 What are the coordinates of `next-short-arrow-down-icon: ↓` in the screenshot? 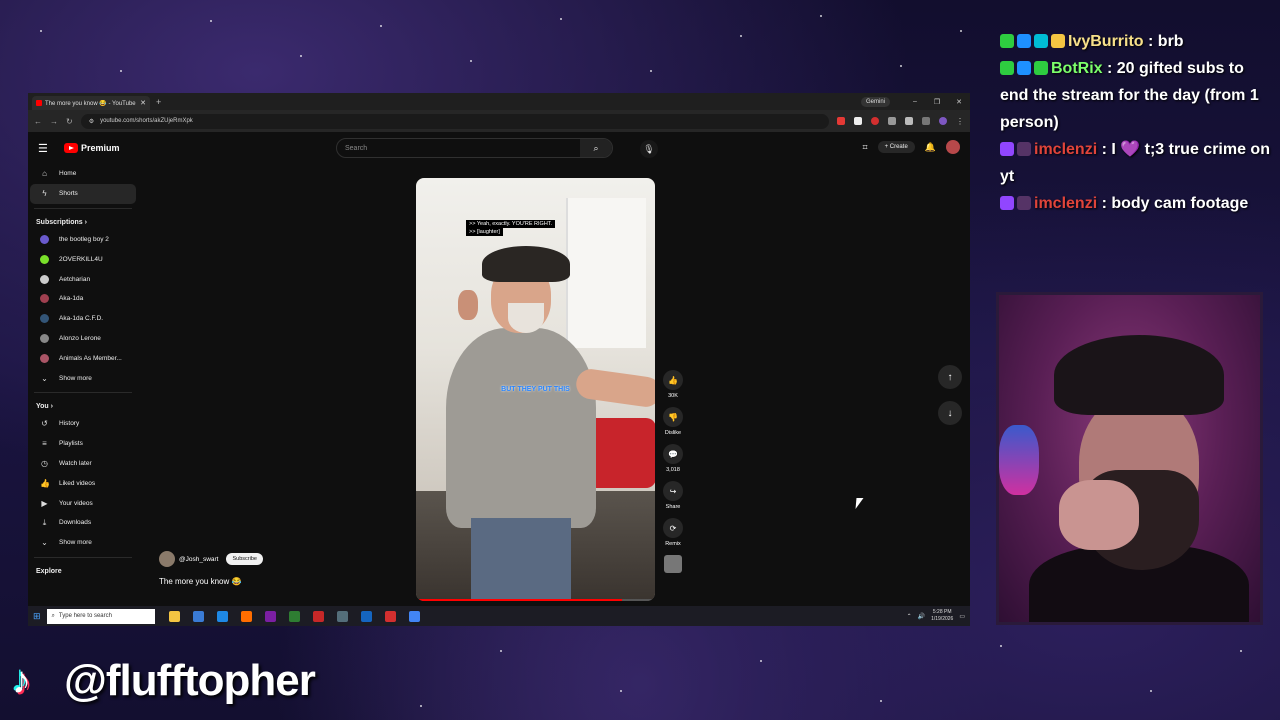 It's located at (950, 413).